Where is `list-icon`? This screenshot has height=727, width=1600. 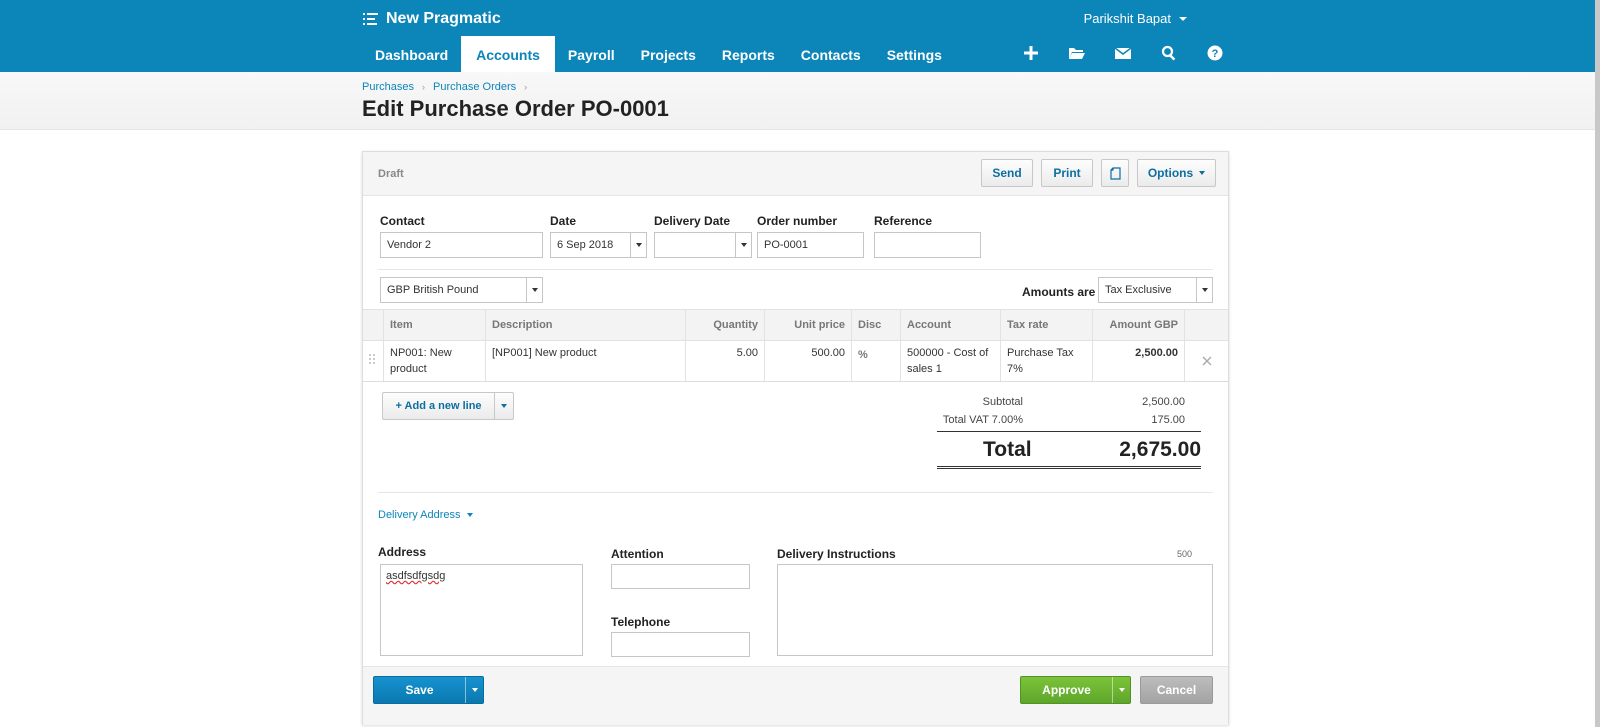
list-icon is located at coordinates (370, 19).